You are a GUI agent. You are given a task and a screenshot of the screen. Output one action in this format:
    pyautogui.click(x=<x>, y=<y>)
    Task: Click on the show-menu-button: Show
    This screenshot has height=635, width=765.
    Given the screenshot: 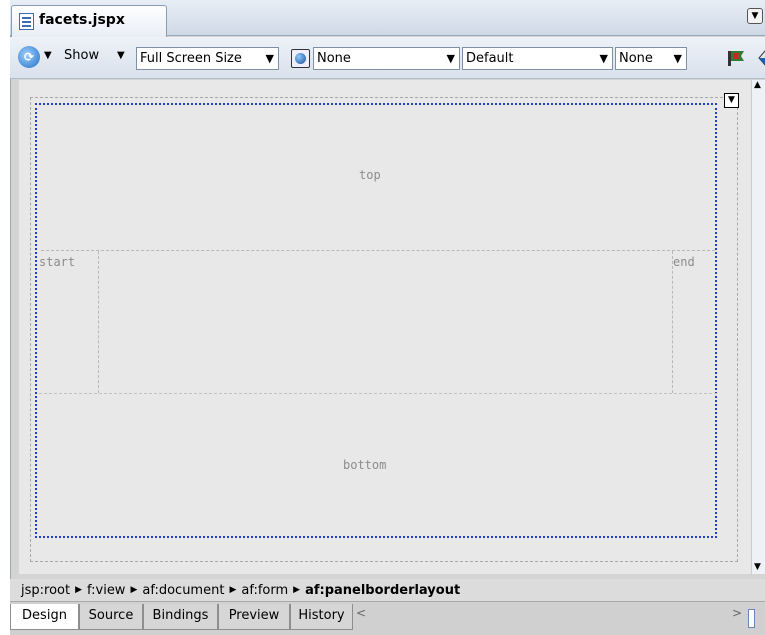 What is the action you would take?
    pyautogui.click(x=81, y=55)
    